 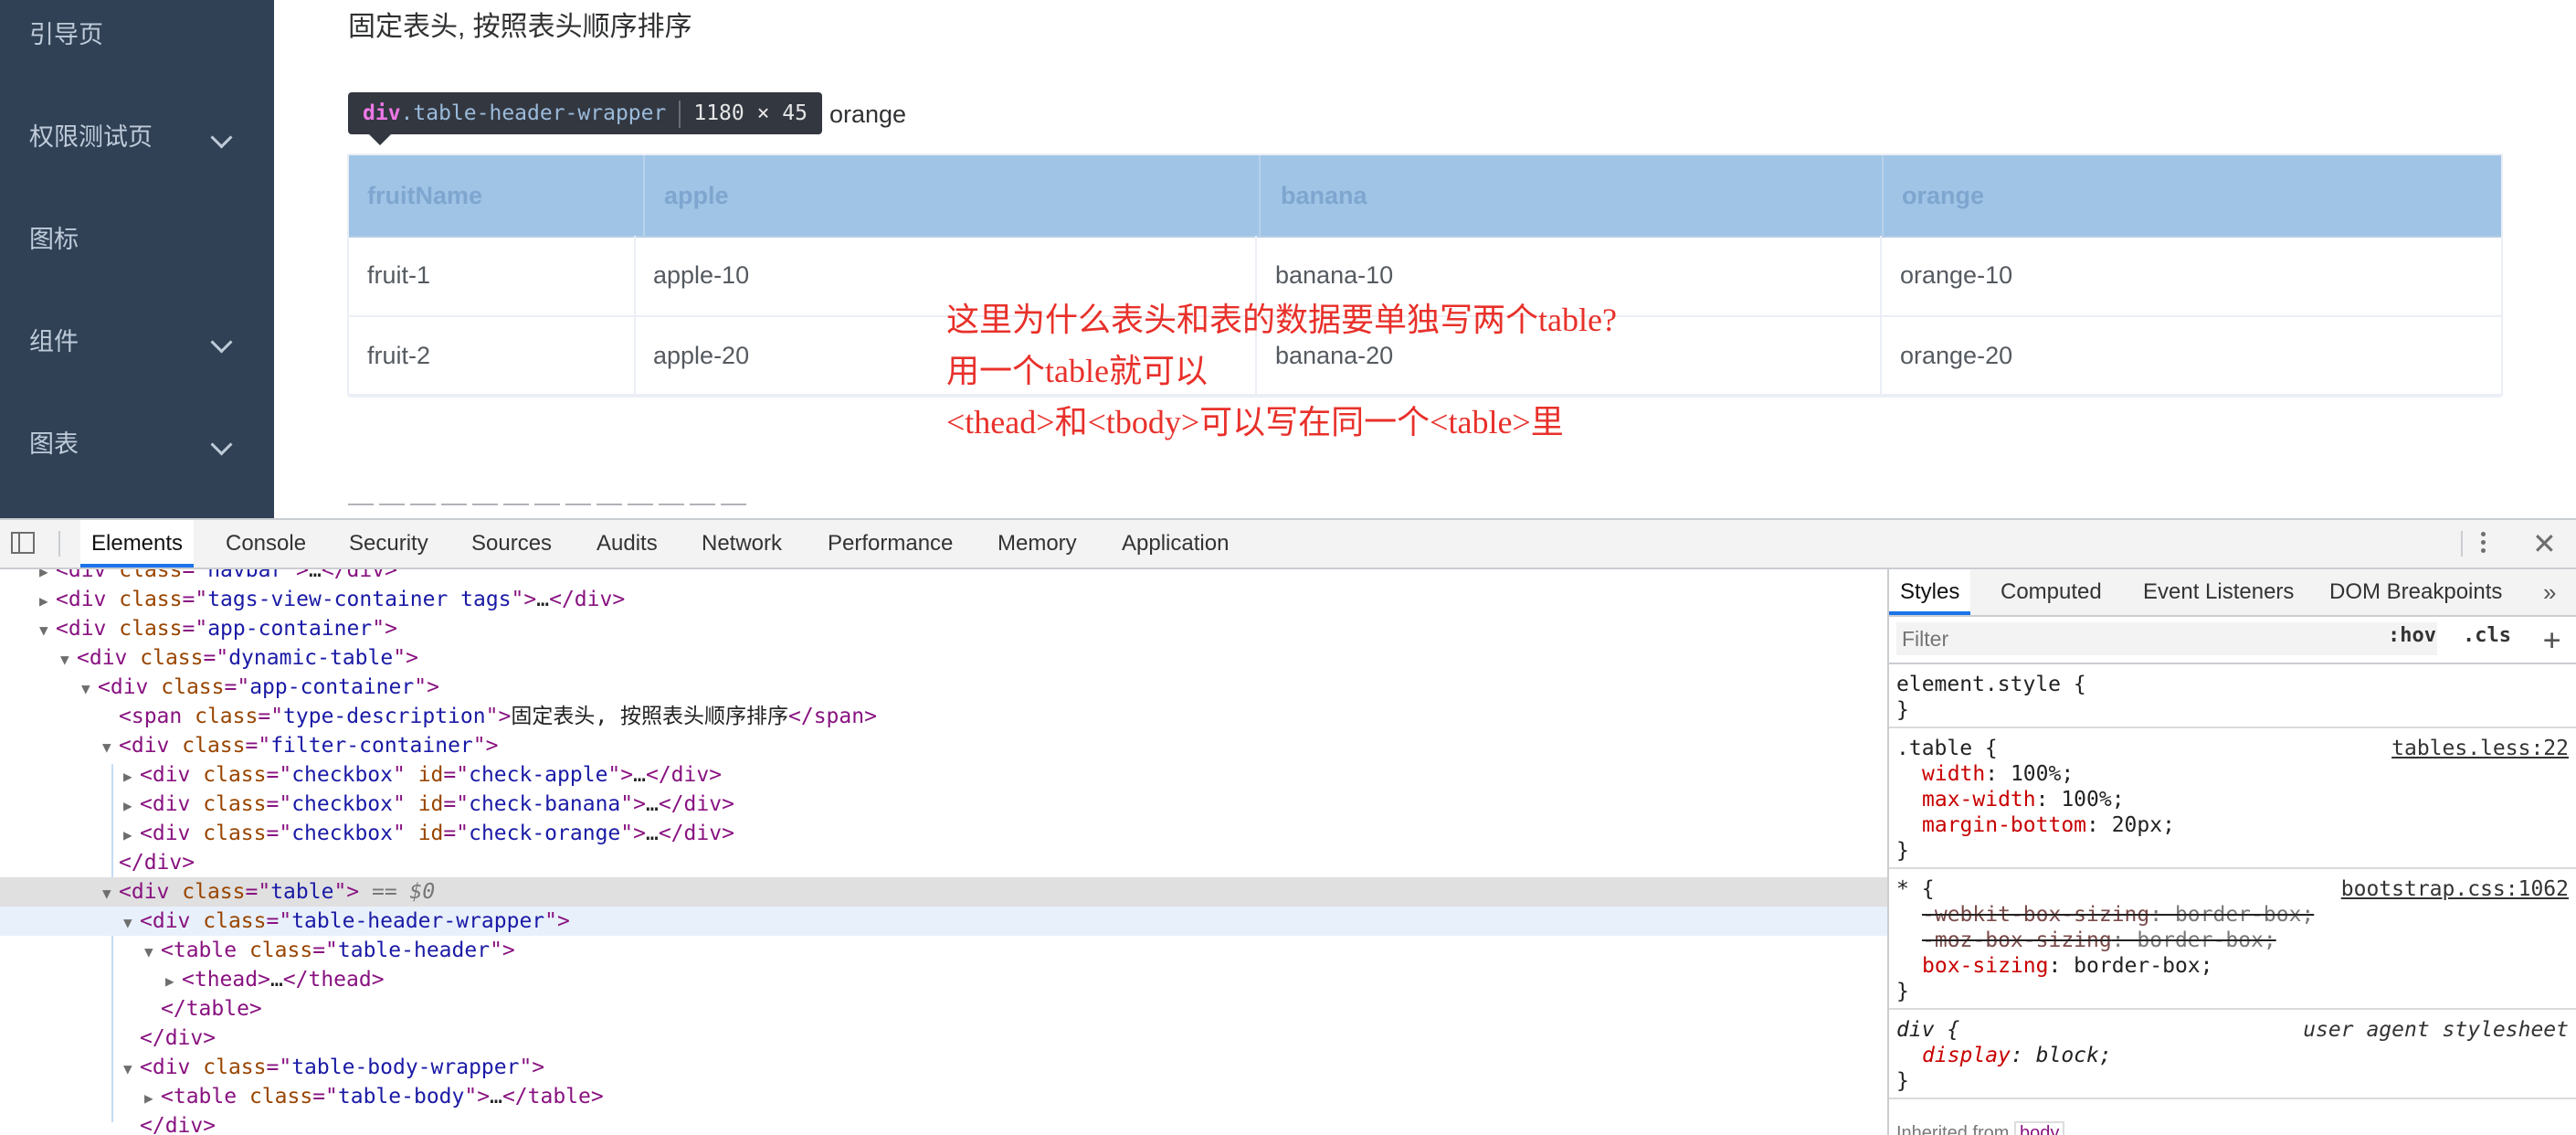 What do you see at coordinates (137, 34) in the screenshot?
I see `sidebar-item-guide: 引导页` at bounding box center [137, 34].